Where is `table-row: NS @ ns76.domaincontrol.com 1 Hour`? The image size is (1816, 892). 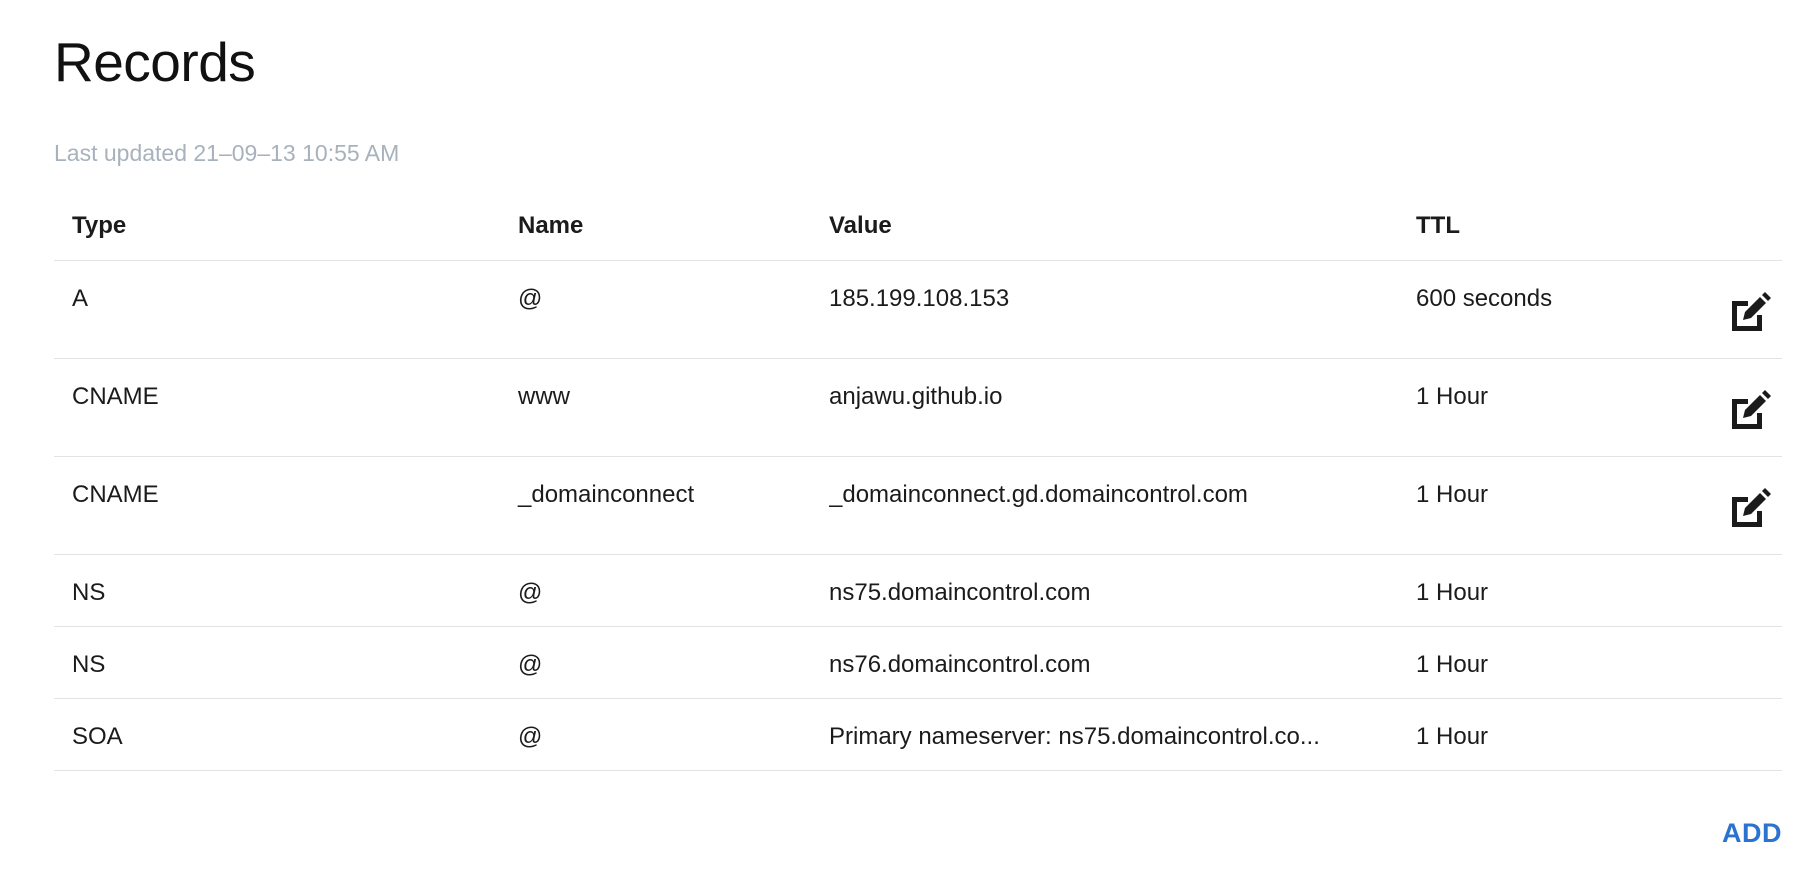 table-row: NS @ ns76.domaincontrol.com 1 Hour is located at coordinates (918, 663).